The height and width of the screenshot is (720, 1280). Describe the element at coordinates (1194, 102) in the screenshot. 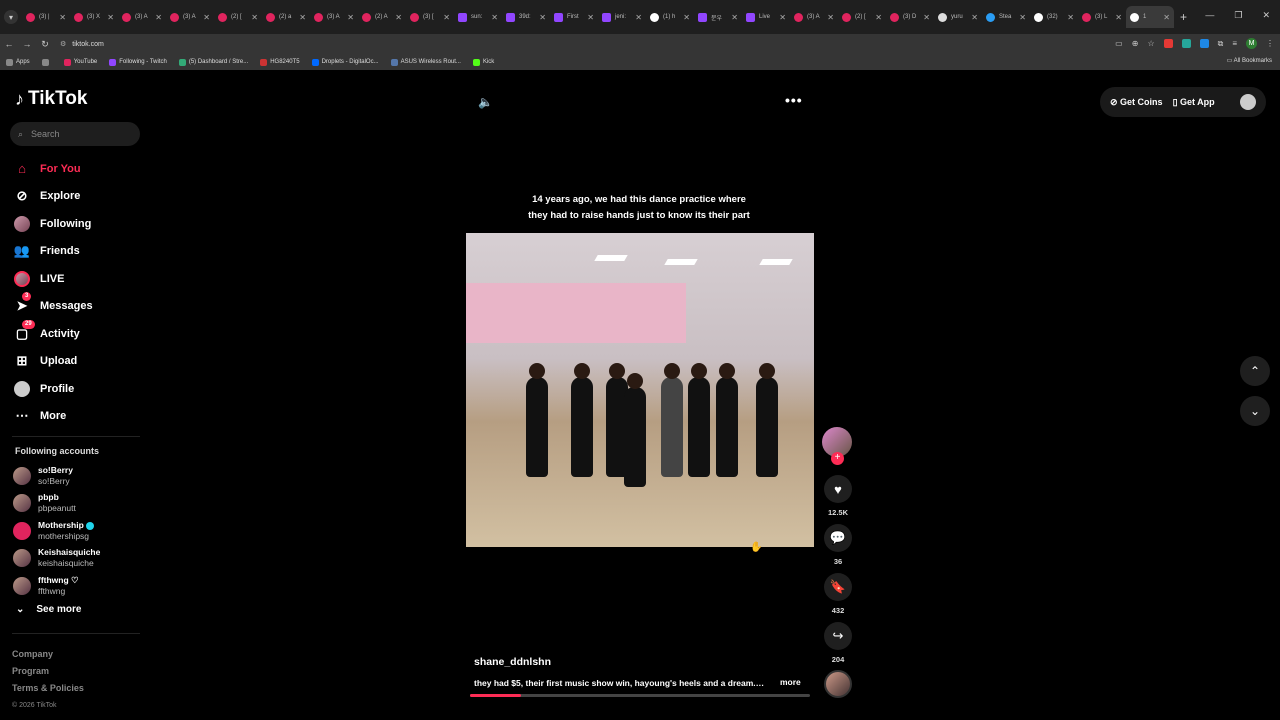

I see `get-app-button: ▯ Get App` at that location.